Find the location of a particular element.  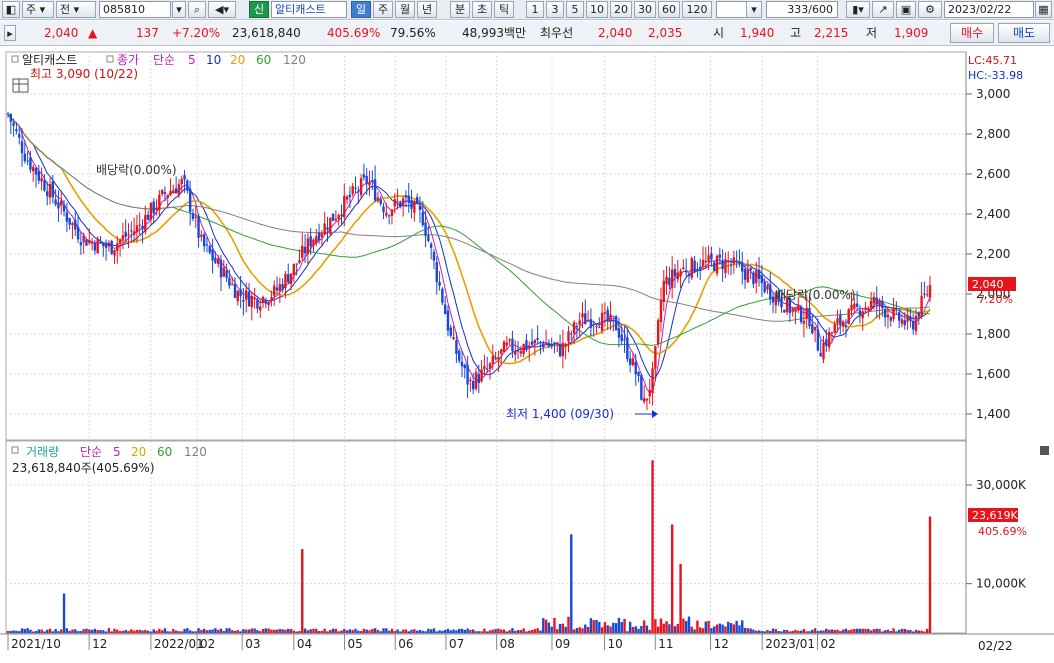

period-tab-week: 주 is located at coordinates (383, 9).